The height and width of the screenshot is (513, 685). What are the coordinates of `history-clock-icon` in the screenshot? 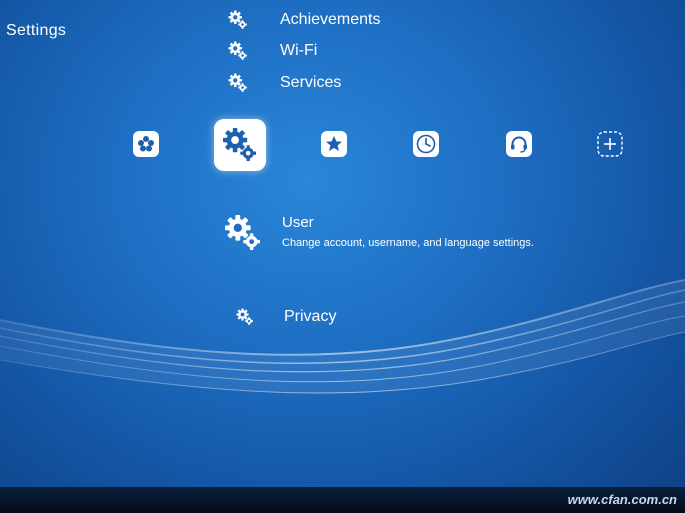 It's located at (426, 144).